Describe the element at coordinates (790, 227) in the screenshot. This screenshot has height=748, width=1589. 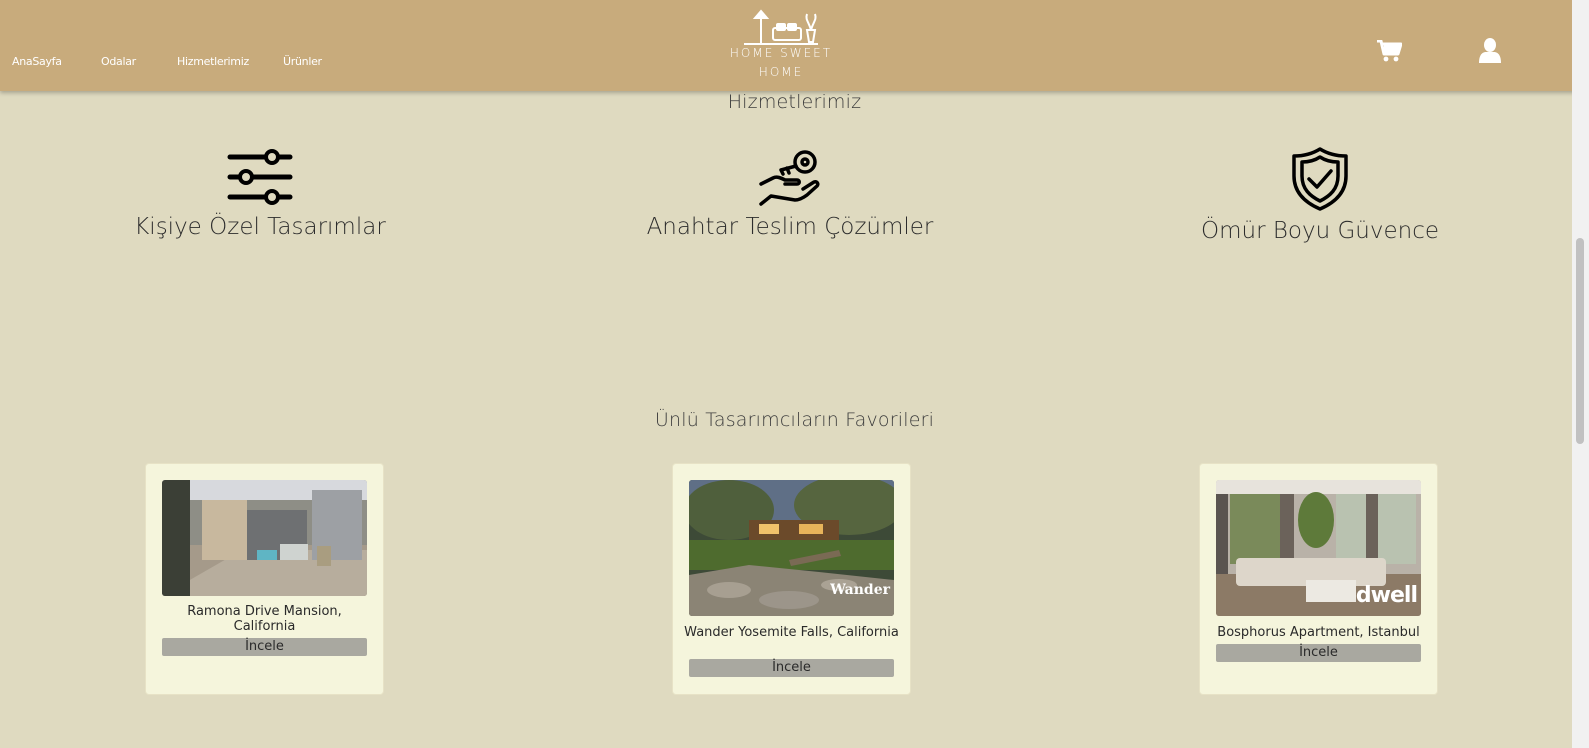
I see `service-label: Anahtar Teslim Çözümler` at that location.